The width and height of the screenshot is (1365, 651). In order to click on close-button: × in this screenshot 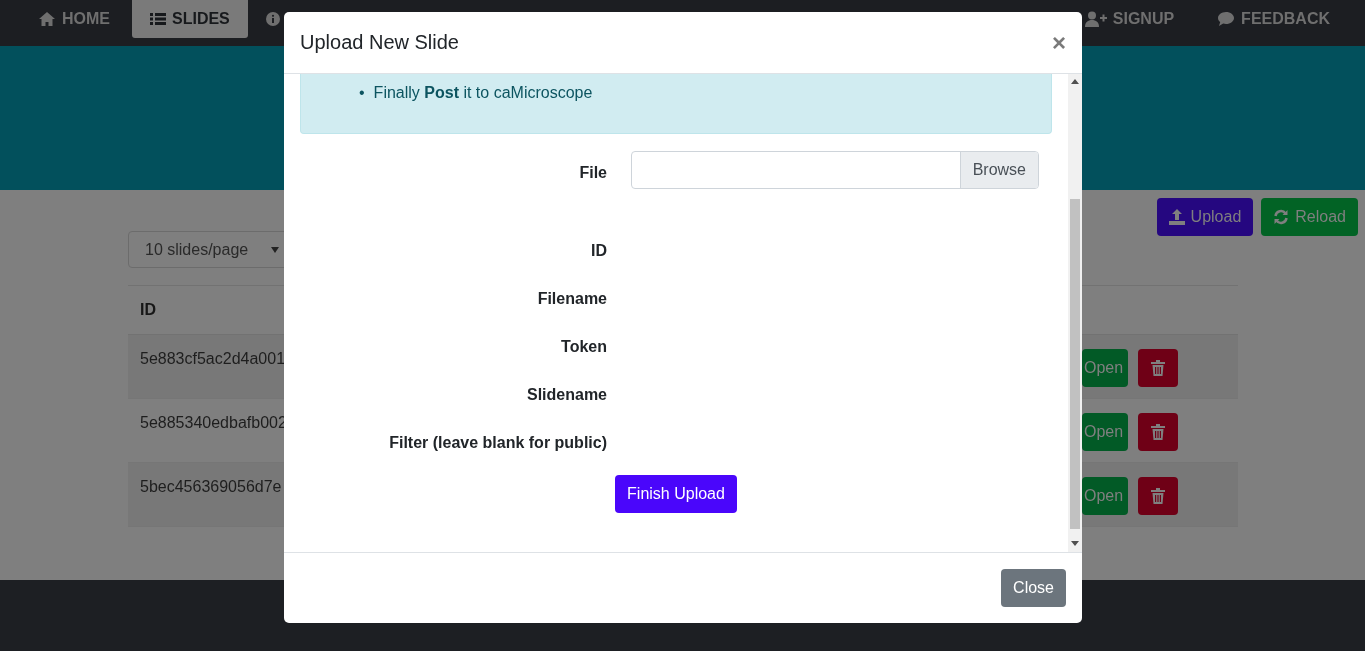, I will do `click(1059, 42)`.